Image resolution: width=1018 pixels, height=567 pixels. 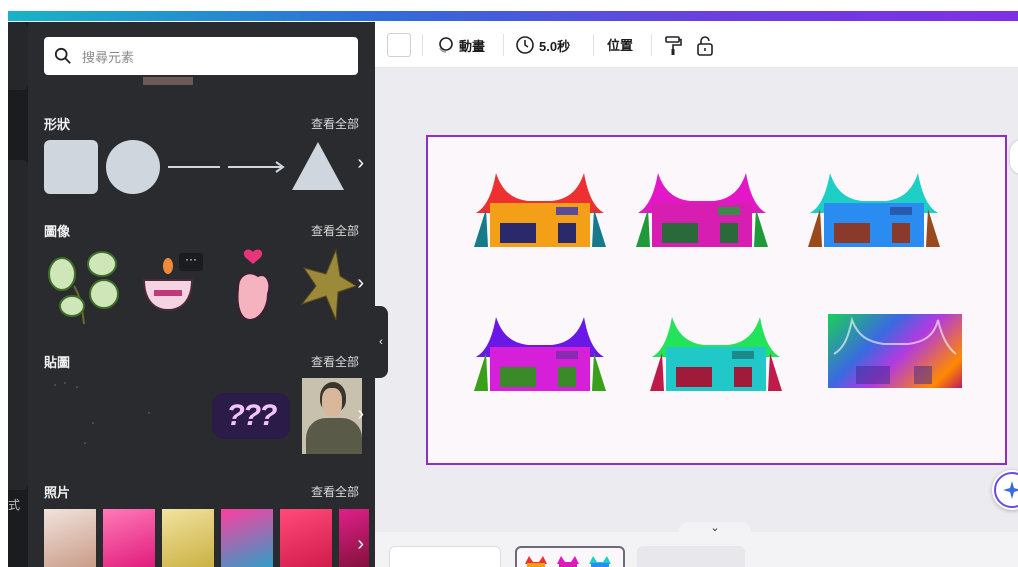 What do you see at coordinates (399, 45) in the screenshot?
I see `color-swatch-button` at bounding box center [399, 45].